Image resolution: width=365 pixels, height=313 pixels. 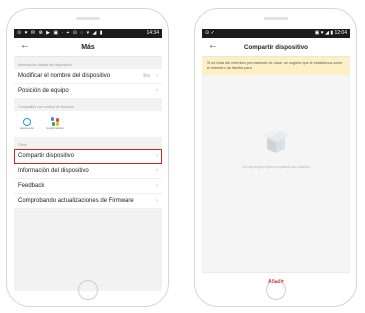 I want to click on rename-device-row: Modificar el nombre del dispositivo lba ›, so click(x=88, y=76).